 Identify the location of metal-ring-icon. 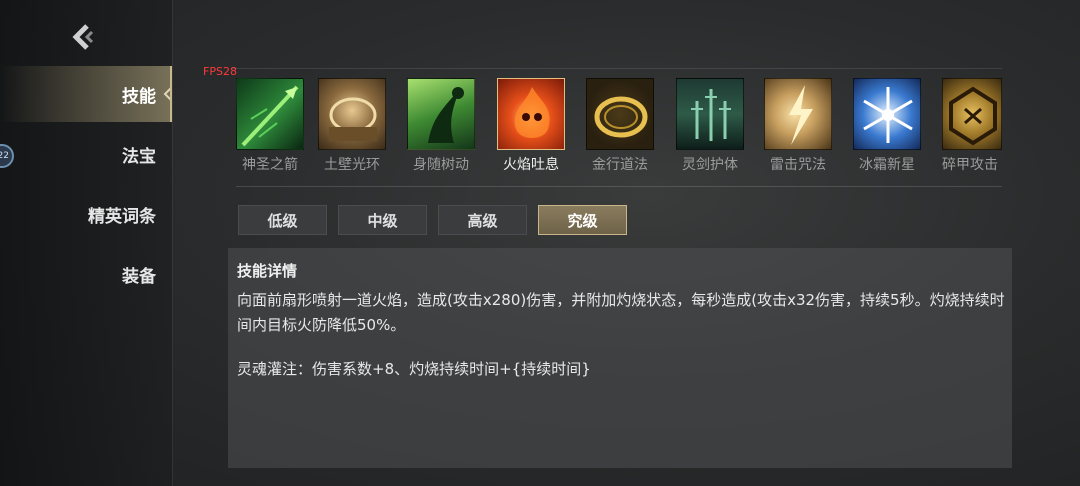
(620, 114).